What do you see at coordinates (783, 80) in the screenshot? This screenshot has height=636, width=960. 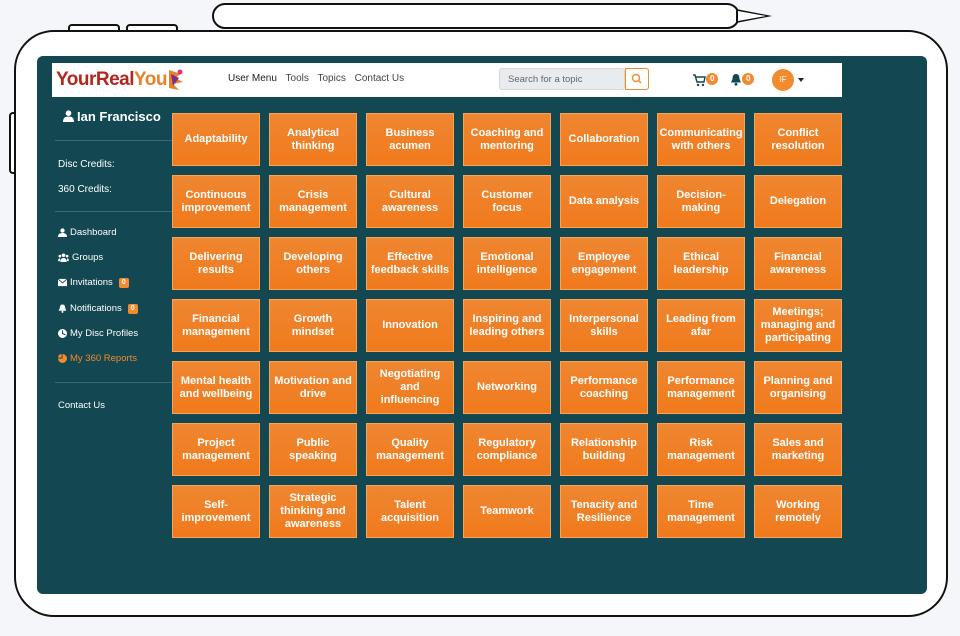 I see `user-avatar: IF` at bounding box center [783, 80].